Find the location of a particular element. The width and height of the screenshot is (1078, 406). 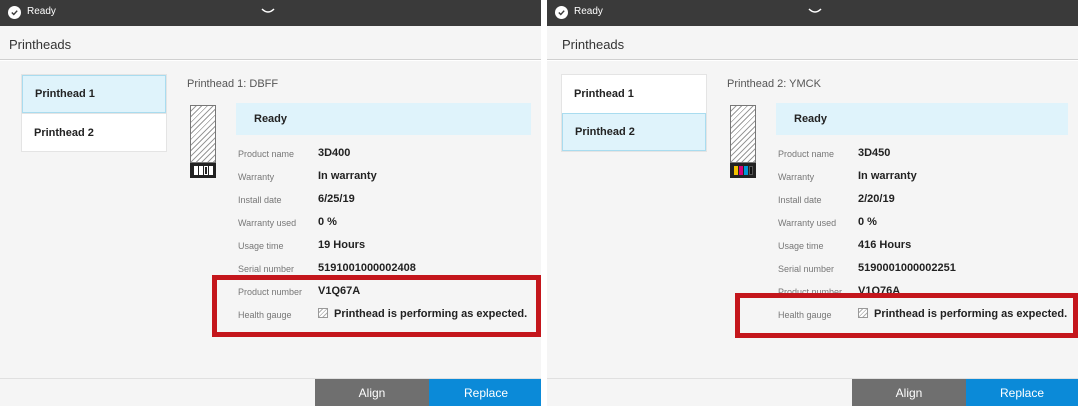

prop-row-product-name: Product name 3D400 is located at coordinates (388, 154).